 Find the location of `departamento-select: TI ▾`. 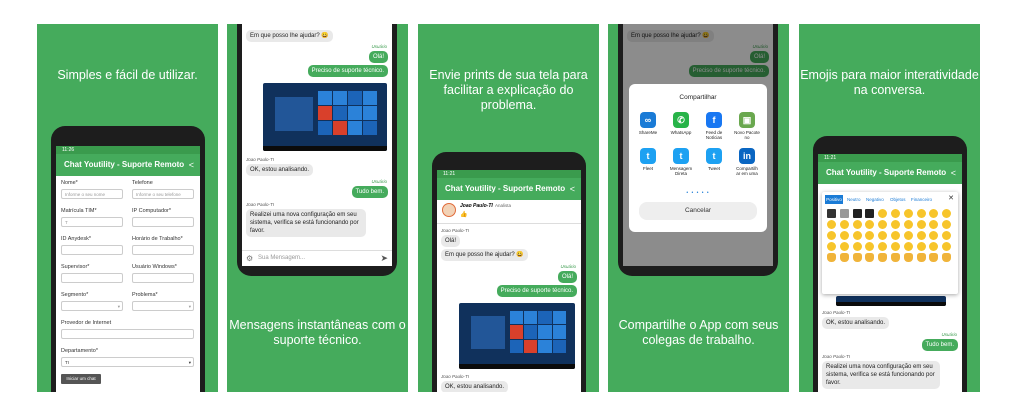

departamento-select: TI ▾ is located at coordinates (127, 362).